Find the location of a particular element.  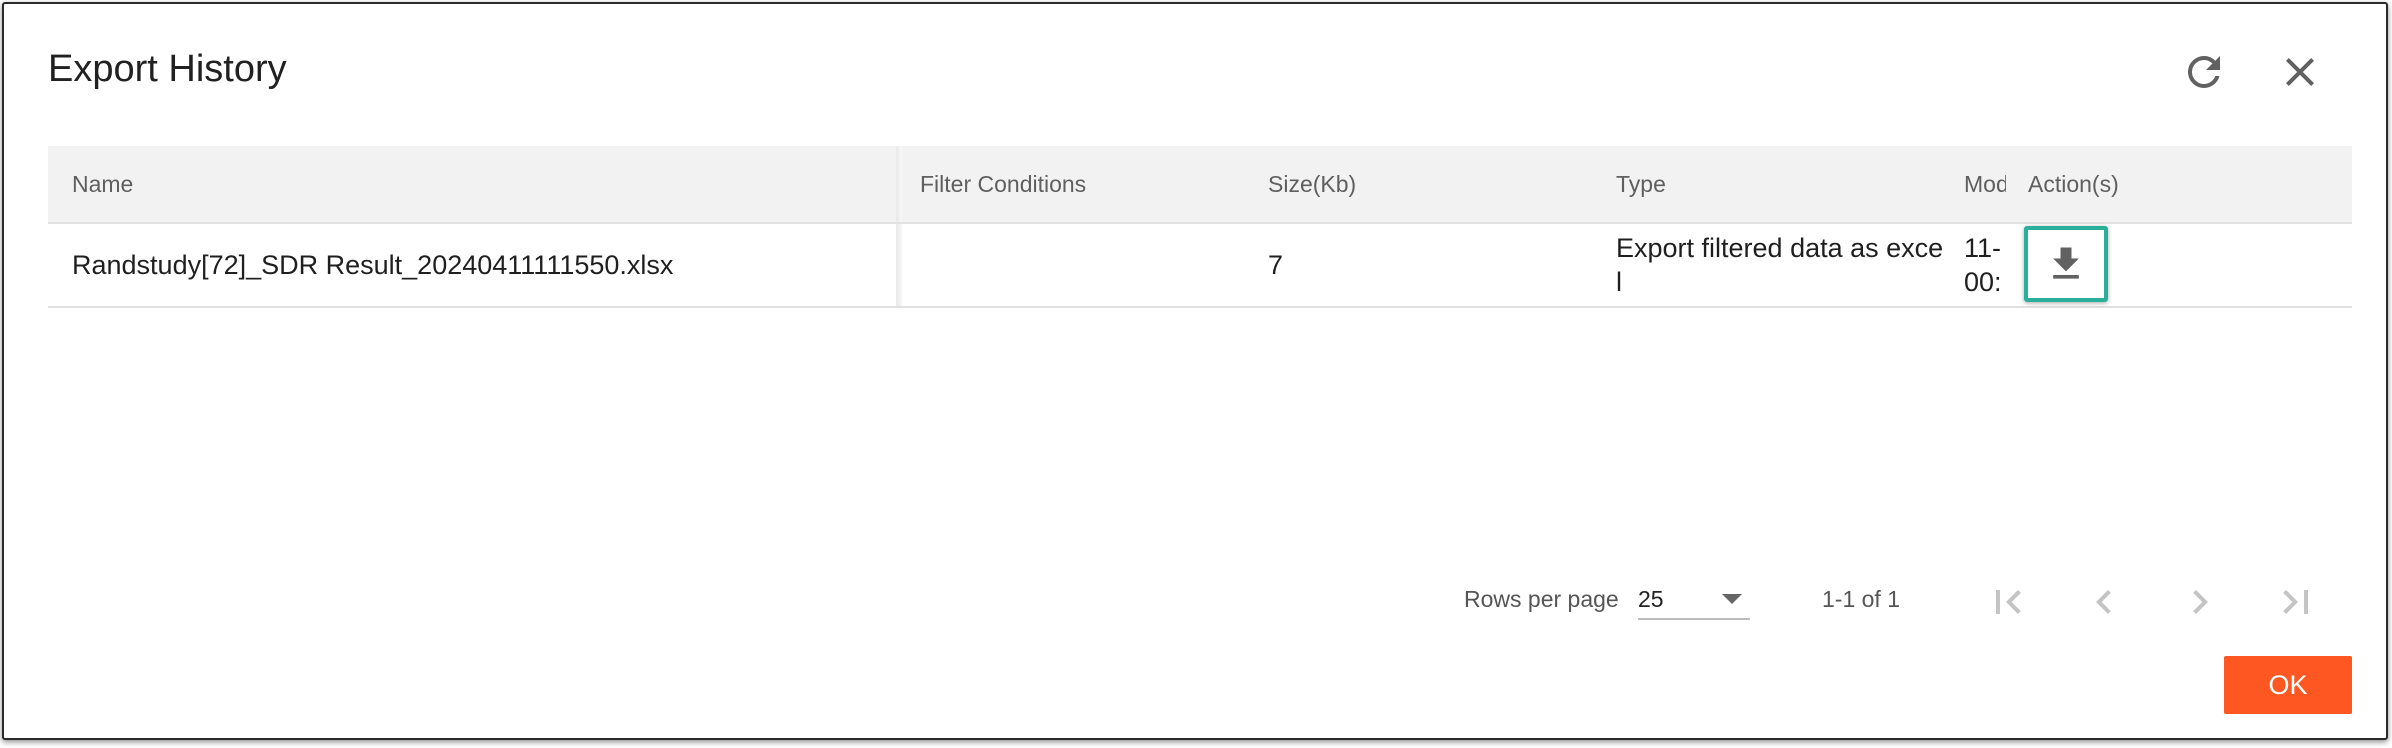

first-page-button is located at coordinates (2008, 602).